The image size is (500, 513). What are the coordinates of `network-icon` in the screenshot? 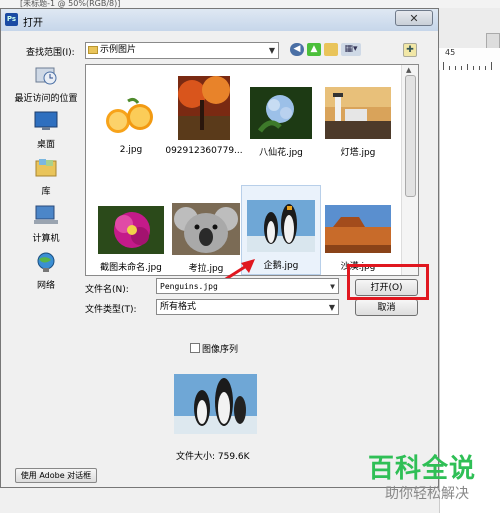 It's located at (46, 262).